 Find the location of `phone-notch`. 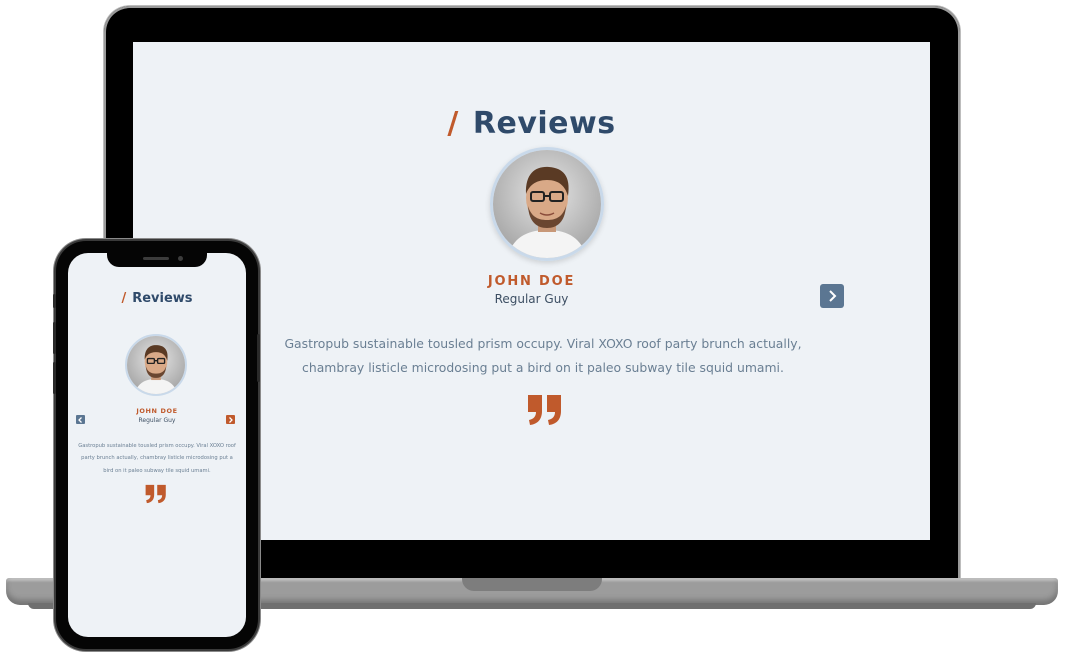

phone-notch is located at coordinates (157, 260).